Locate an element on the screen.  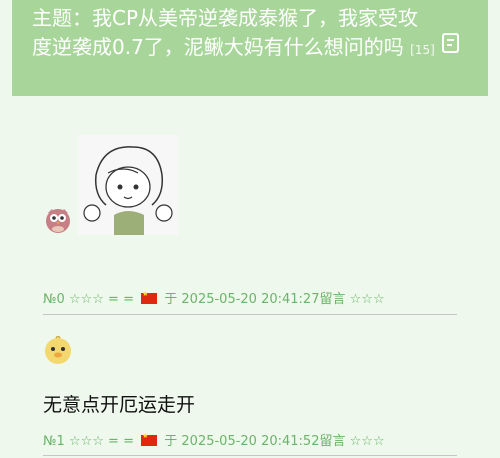
post-meta-0: №0 ☆☆☆ = = 于 2025-05-20 20:41:27留言 ☆☆☆ is located at coordinates (214, 297).